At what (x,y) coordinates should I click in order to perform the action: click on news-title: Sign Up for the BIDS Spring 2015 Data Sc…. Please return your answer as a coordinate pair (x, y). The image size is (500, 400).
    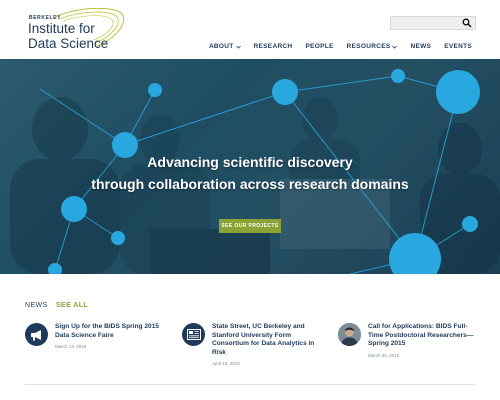
    Looking at the image, I should click on (110, 331).